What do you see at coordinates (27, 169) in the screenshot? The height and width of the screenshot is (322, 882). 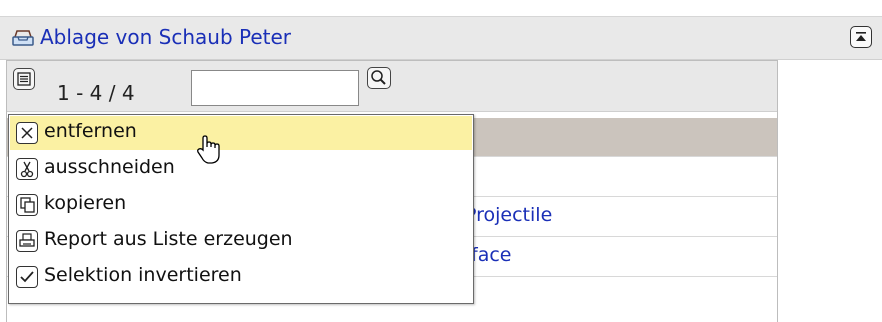 I see `scissors-icon` at bounding box center [27, 169].